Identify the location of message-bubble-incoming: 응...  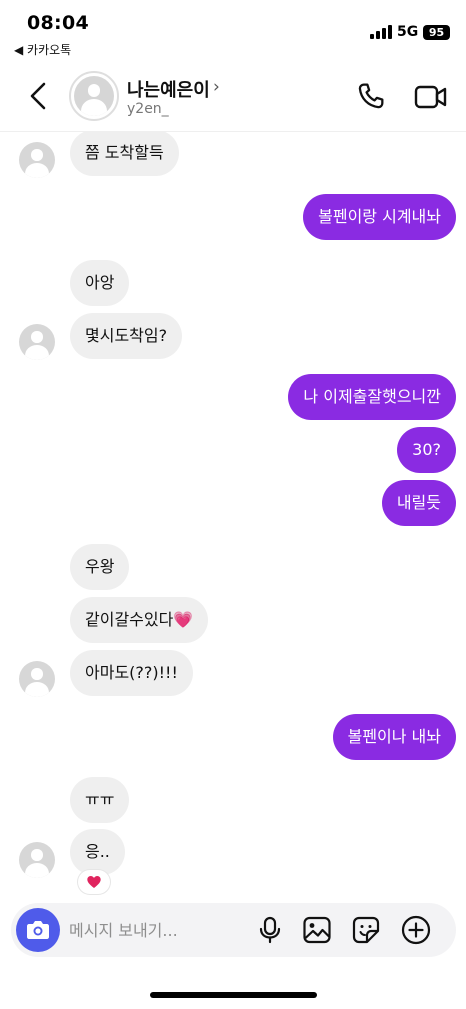
(97, 852).